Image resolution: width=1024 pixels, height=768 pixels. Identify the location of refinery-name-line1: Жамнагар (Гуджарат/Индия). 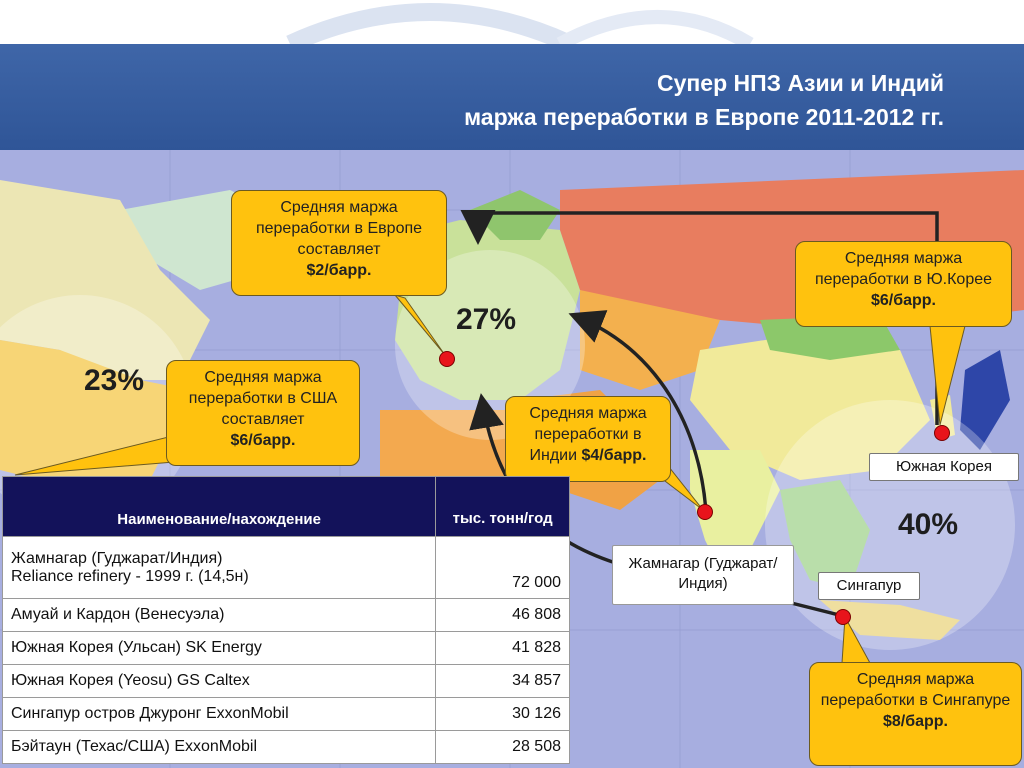
(117, 558).